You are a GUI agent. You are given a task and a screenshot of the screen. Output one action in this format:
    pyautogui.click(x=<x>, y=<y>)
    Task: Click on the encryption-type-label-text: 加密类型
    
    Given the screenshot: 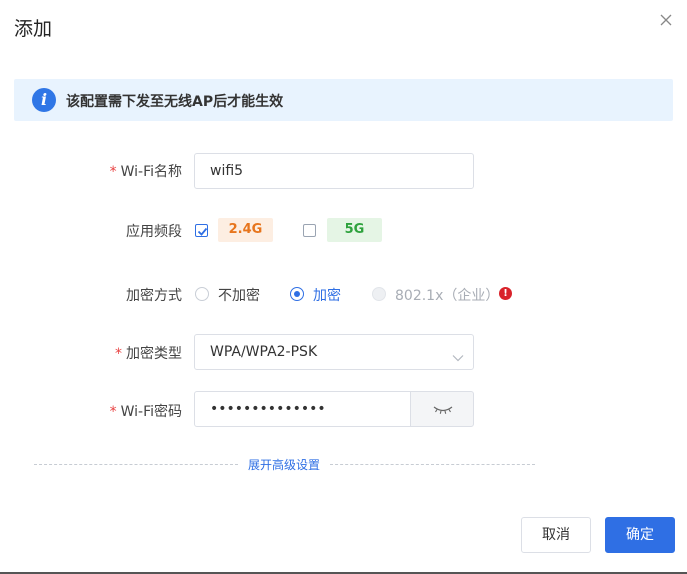 What is the action you would take?
    pyautogui.click(x=154, y=354)
    